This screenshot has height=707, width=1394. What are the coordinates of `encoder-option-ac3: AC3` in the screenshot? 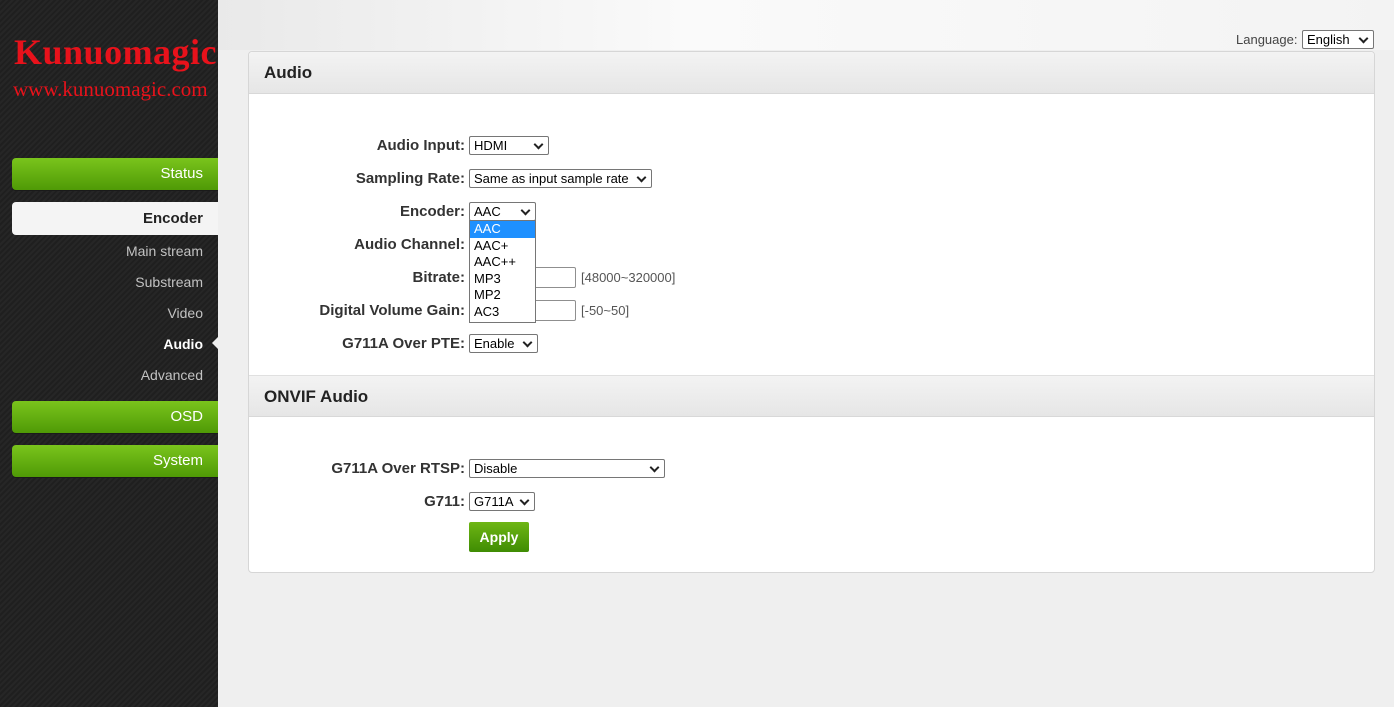 It's located at (502, 312).